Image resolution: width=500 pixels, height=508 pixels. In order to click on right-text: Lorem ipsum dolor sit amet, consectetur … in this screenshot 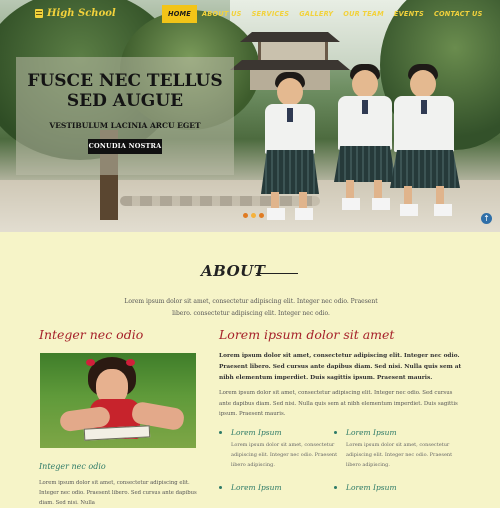, I will do `click(338, 403)`.